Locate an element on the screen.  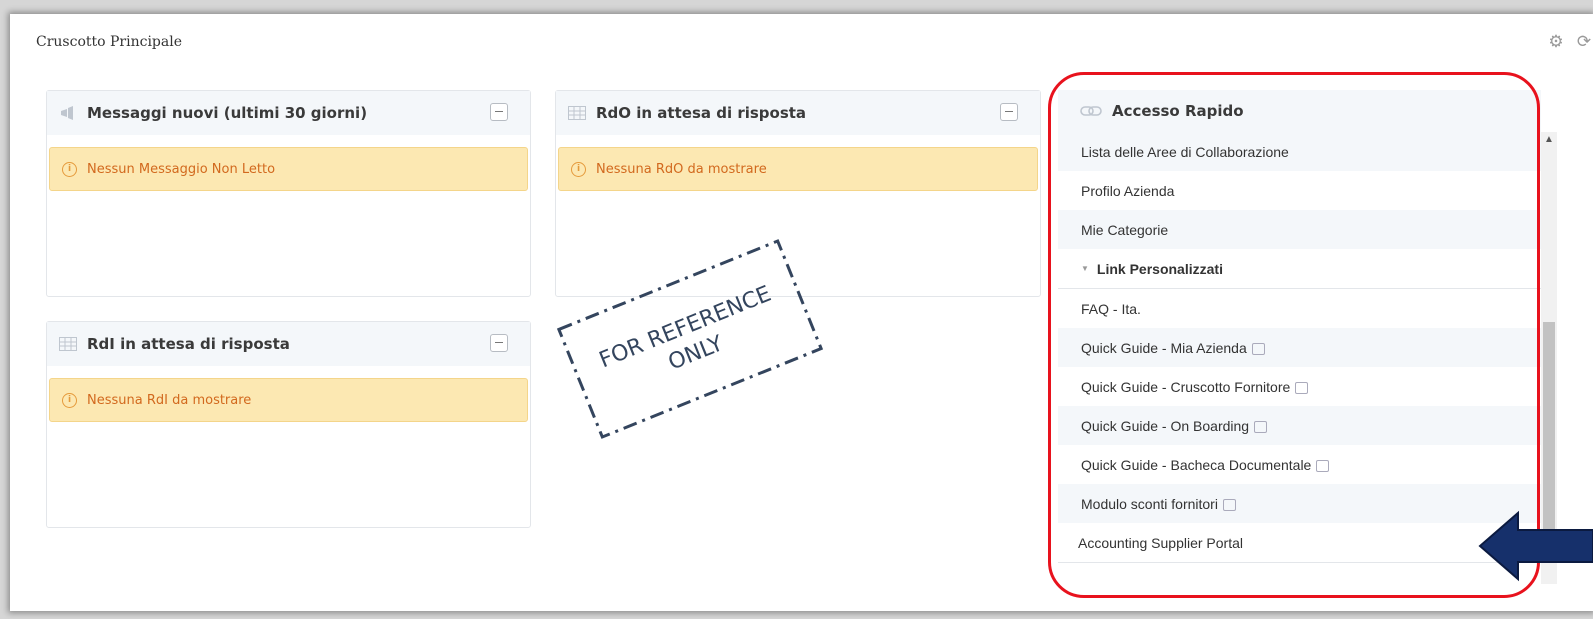
alert-text: Nessun Messaggio Non Letto is located at coordinates (181, 169).